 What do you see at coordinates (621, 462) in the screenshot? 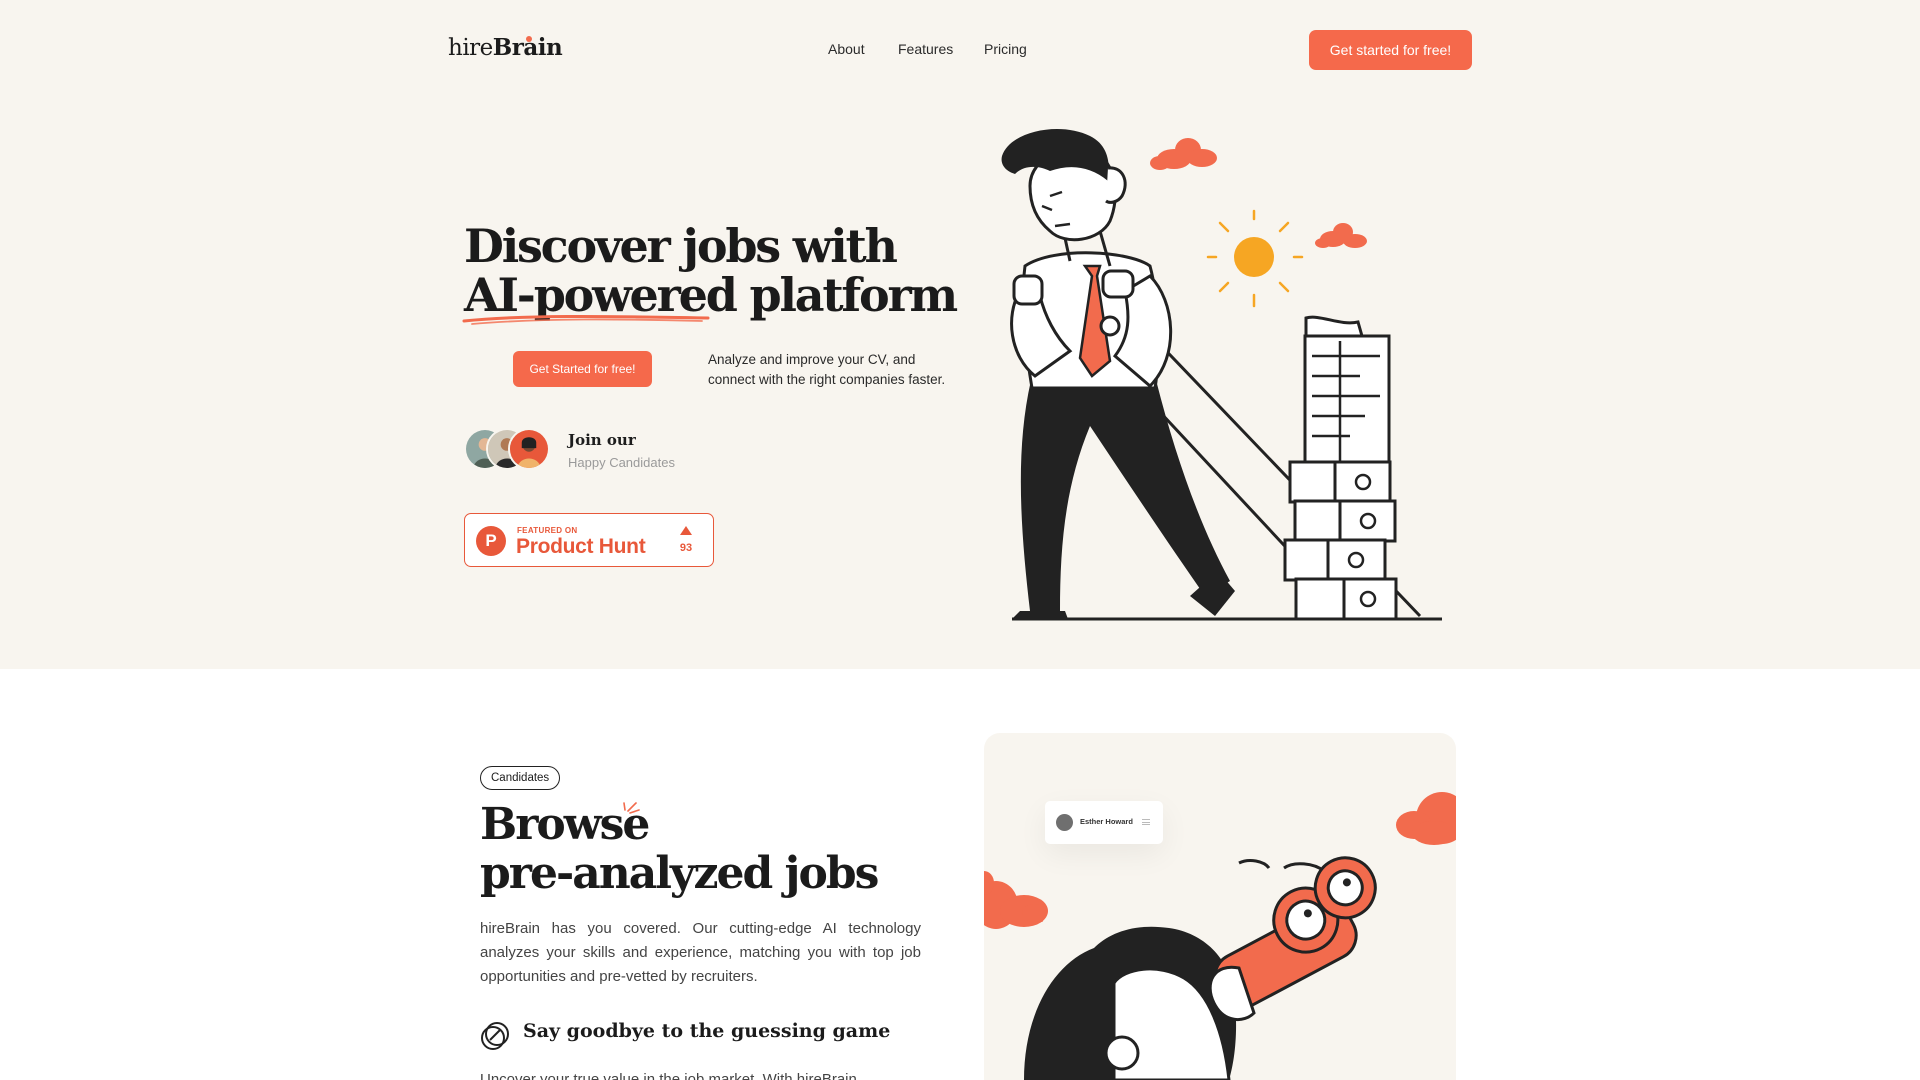
I see `join-subtitle: Happy Candidates` at bounding box center [621, 462].